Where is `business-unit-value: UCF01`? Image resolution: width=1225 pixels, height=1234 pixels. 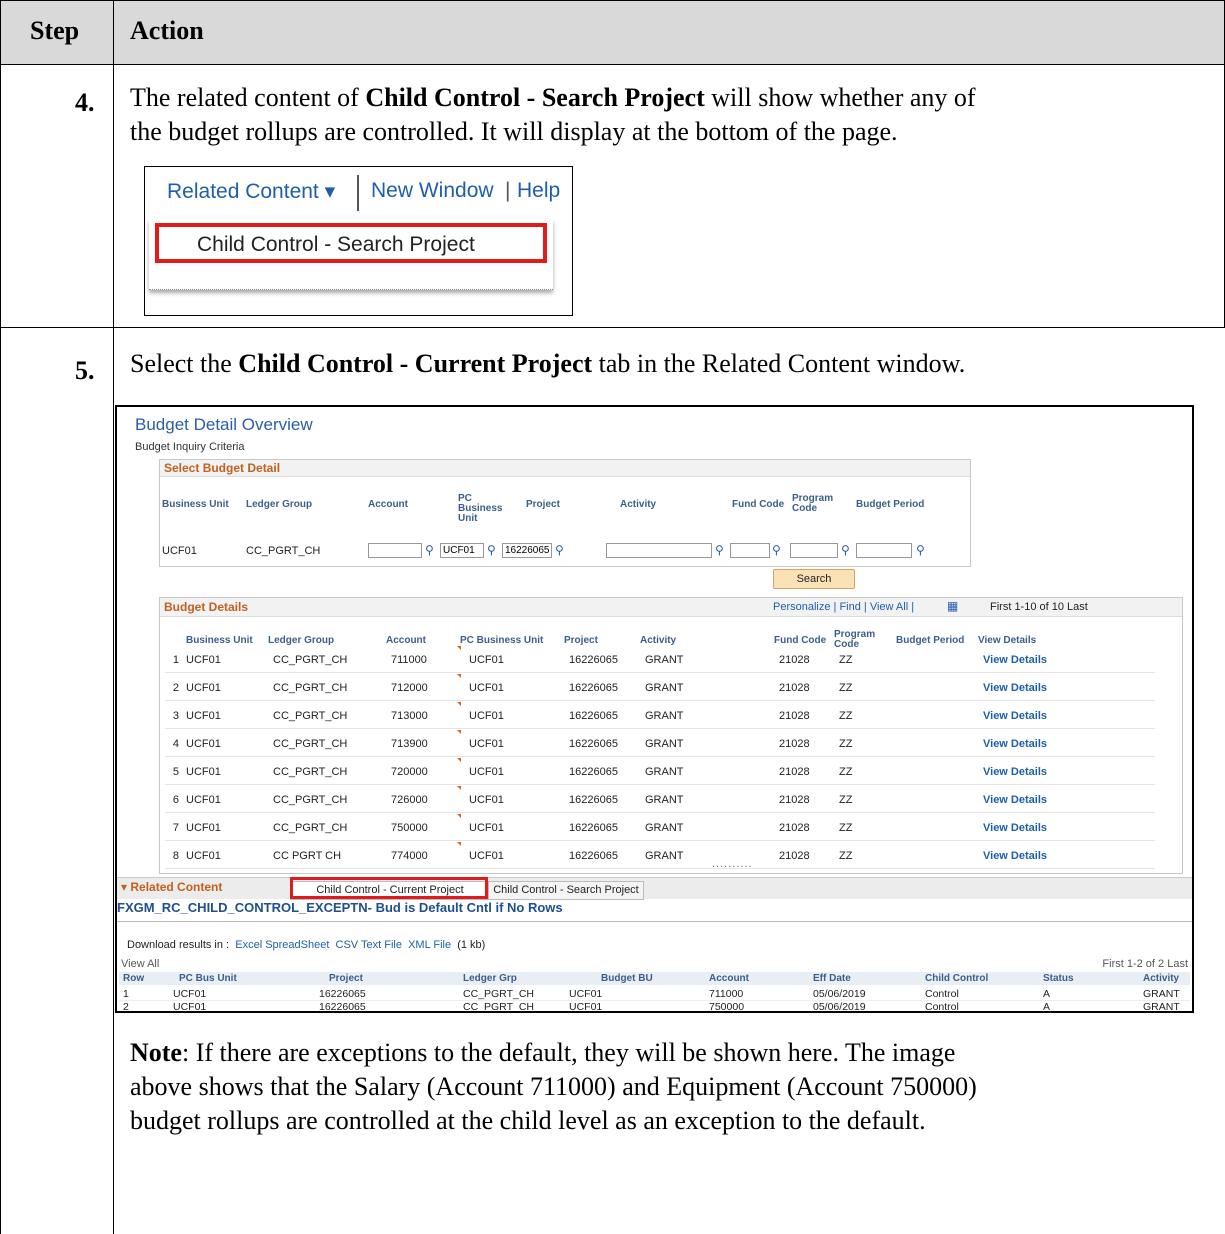 business-unit-value: UCF01 is located at coordinates (179, 551).